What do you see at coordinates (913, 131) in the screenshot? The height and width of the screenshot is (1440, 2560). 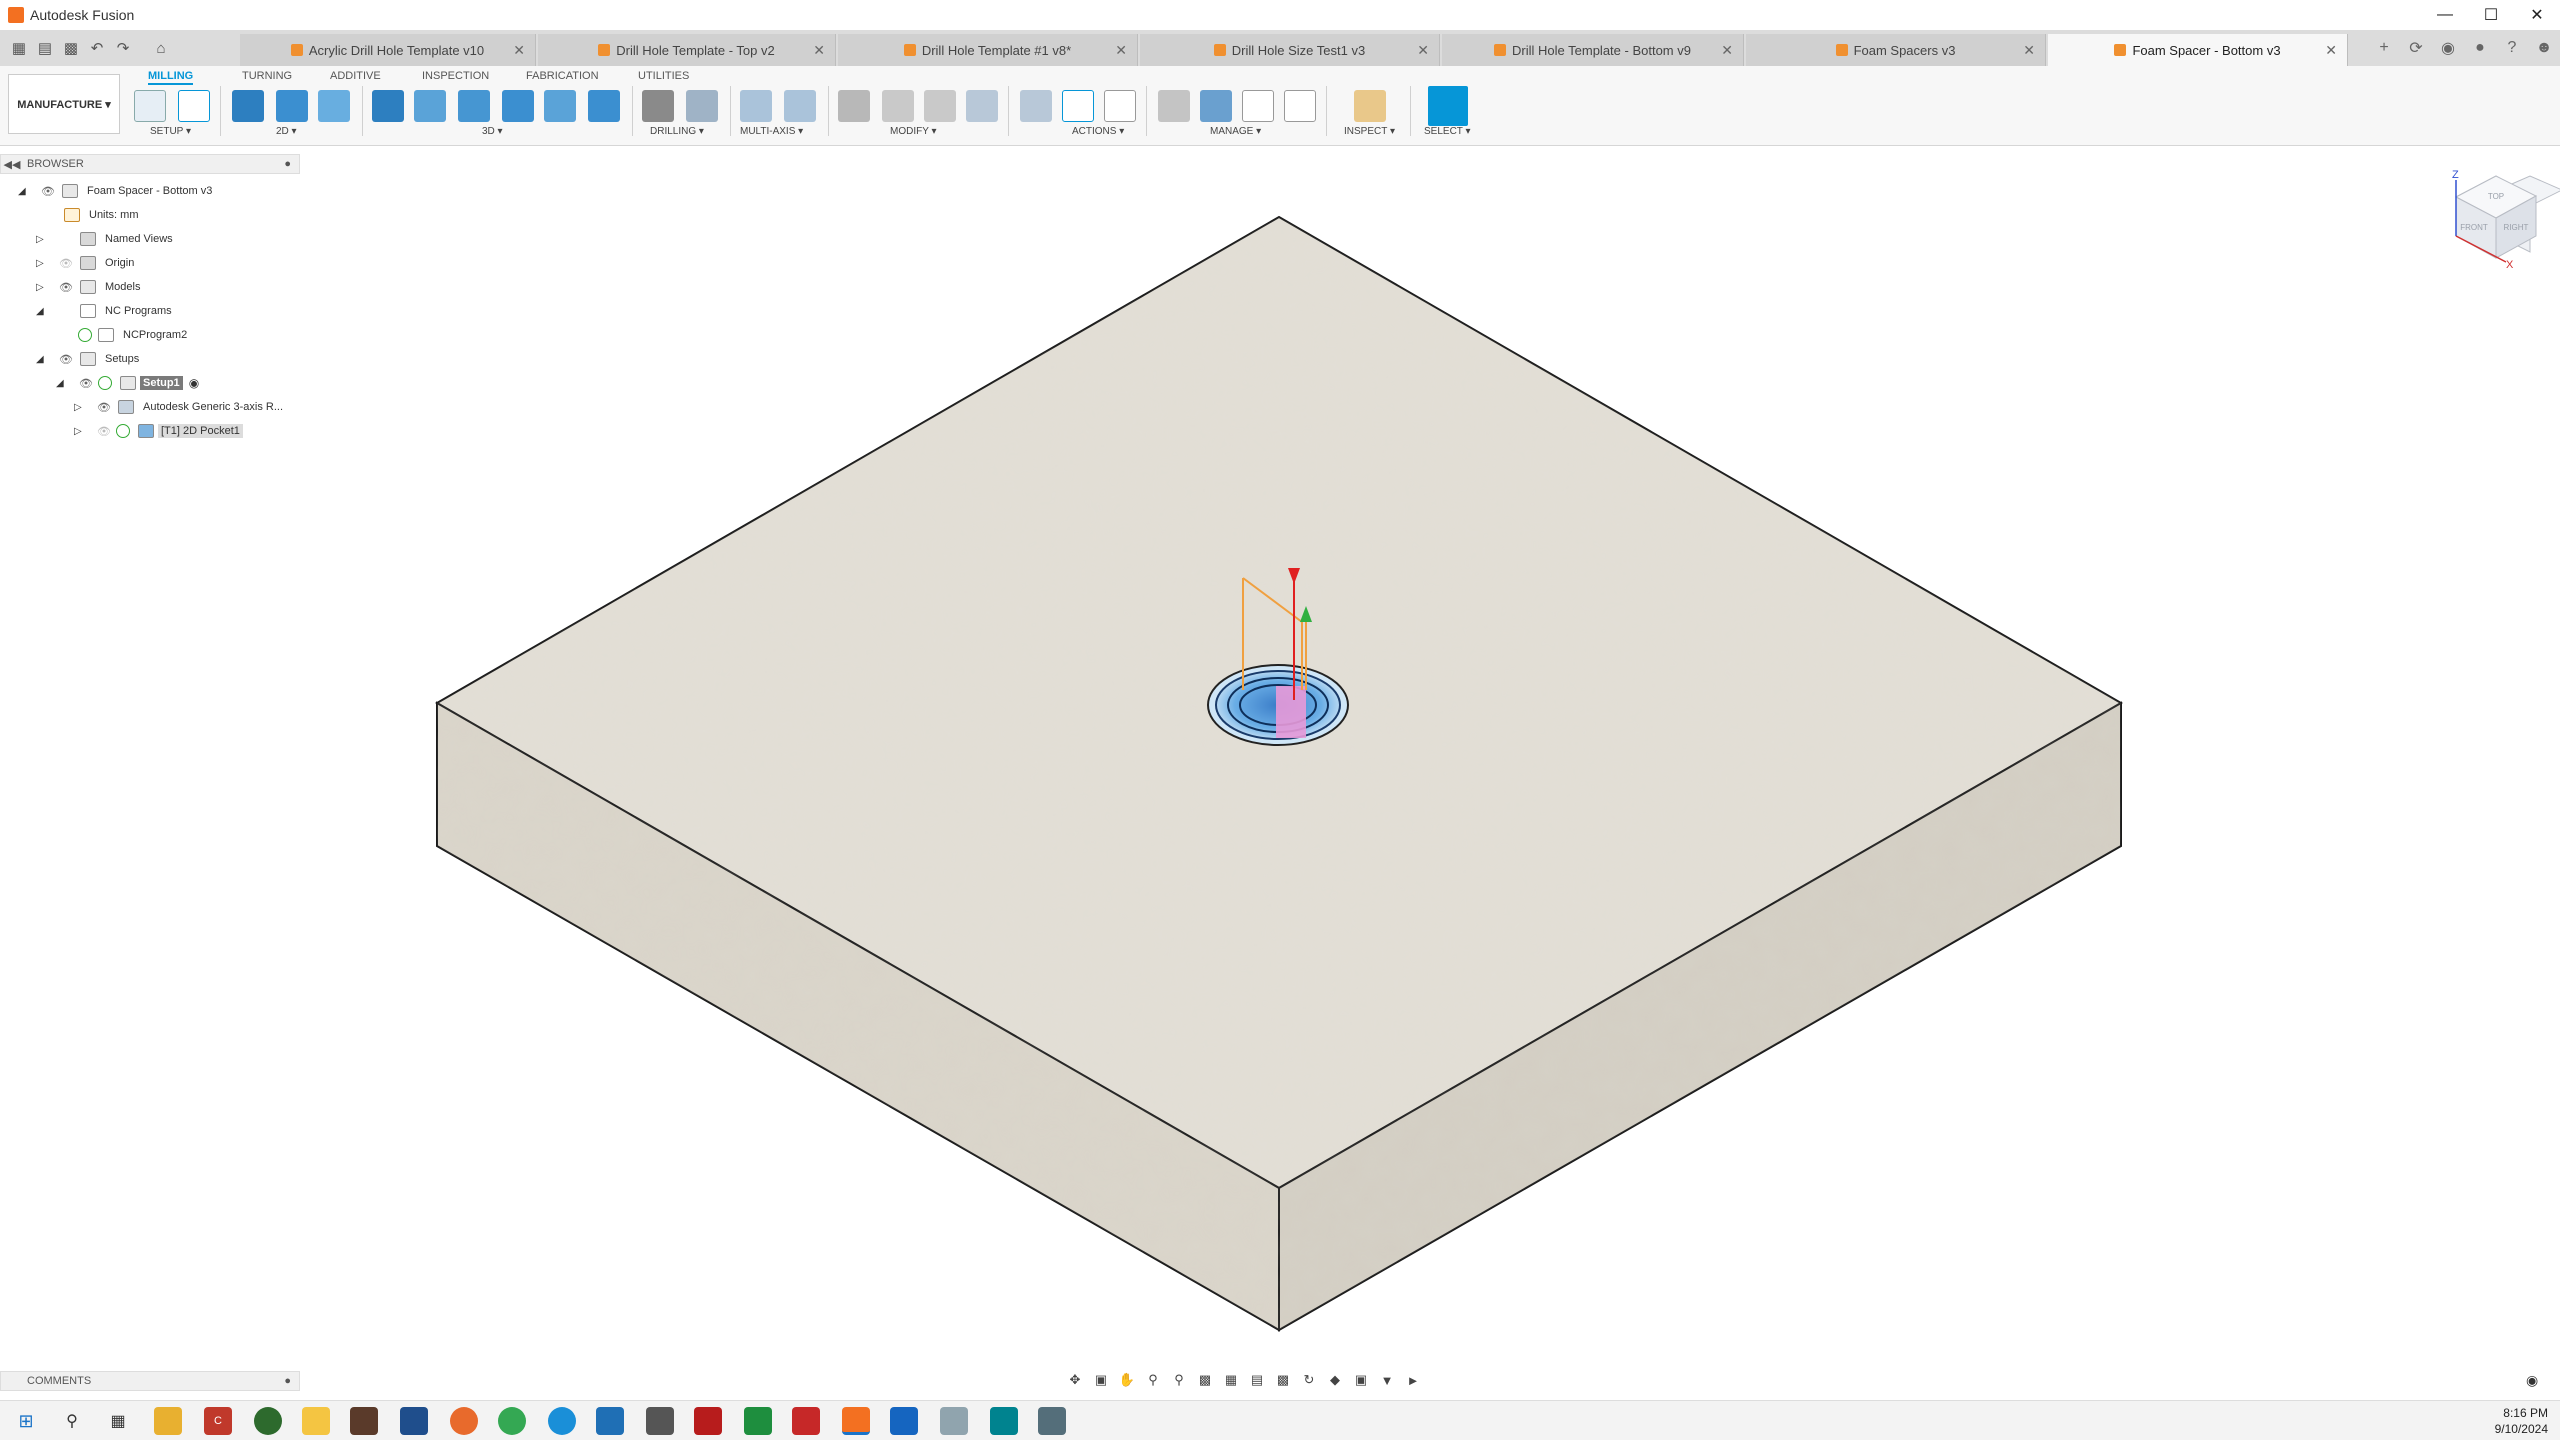 I see `group-modify: MODIFY ▾` at bounding box center [913, 131].